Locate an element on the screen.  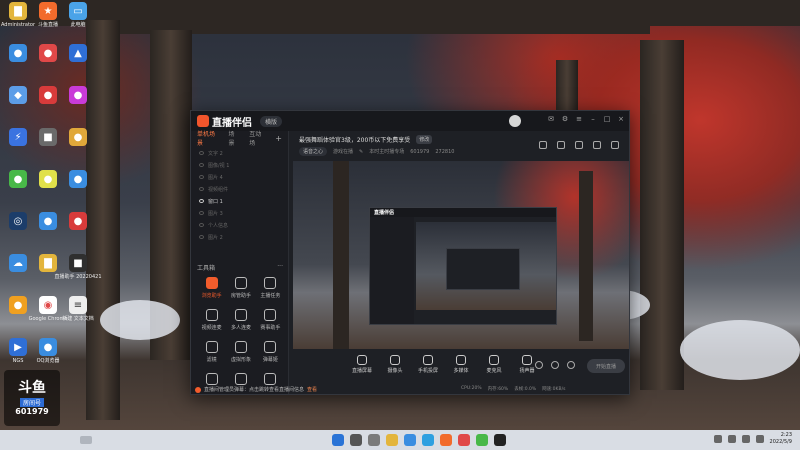
category-chip: 语音之心 is located at coordinates (313, 151).